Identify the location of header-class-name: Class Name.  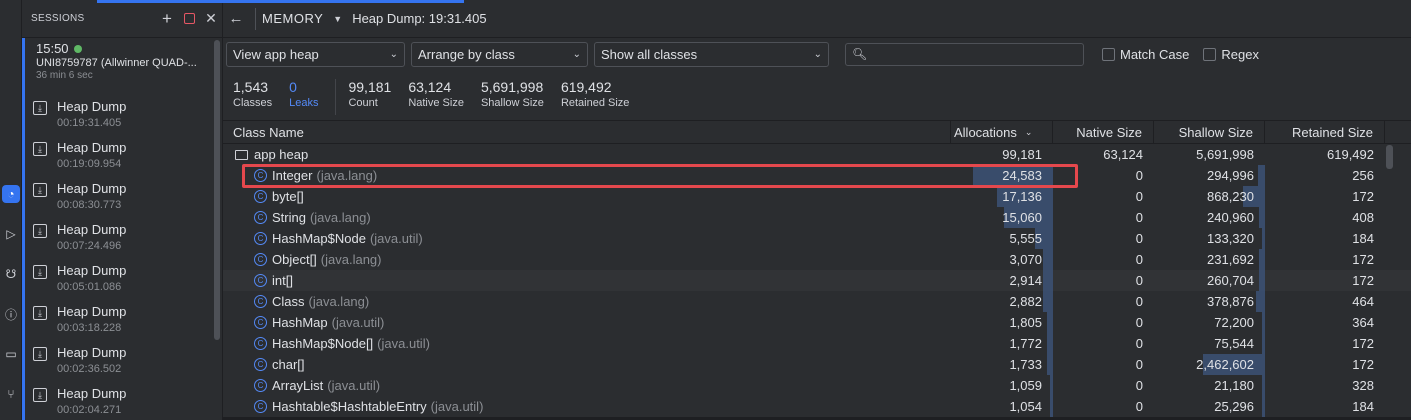
(587, 132).